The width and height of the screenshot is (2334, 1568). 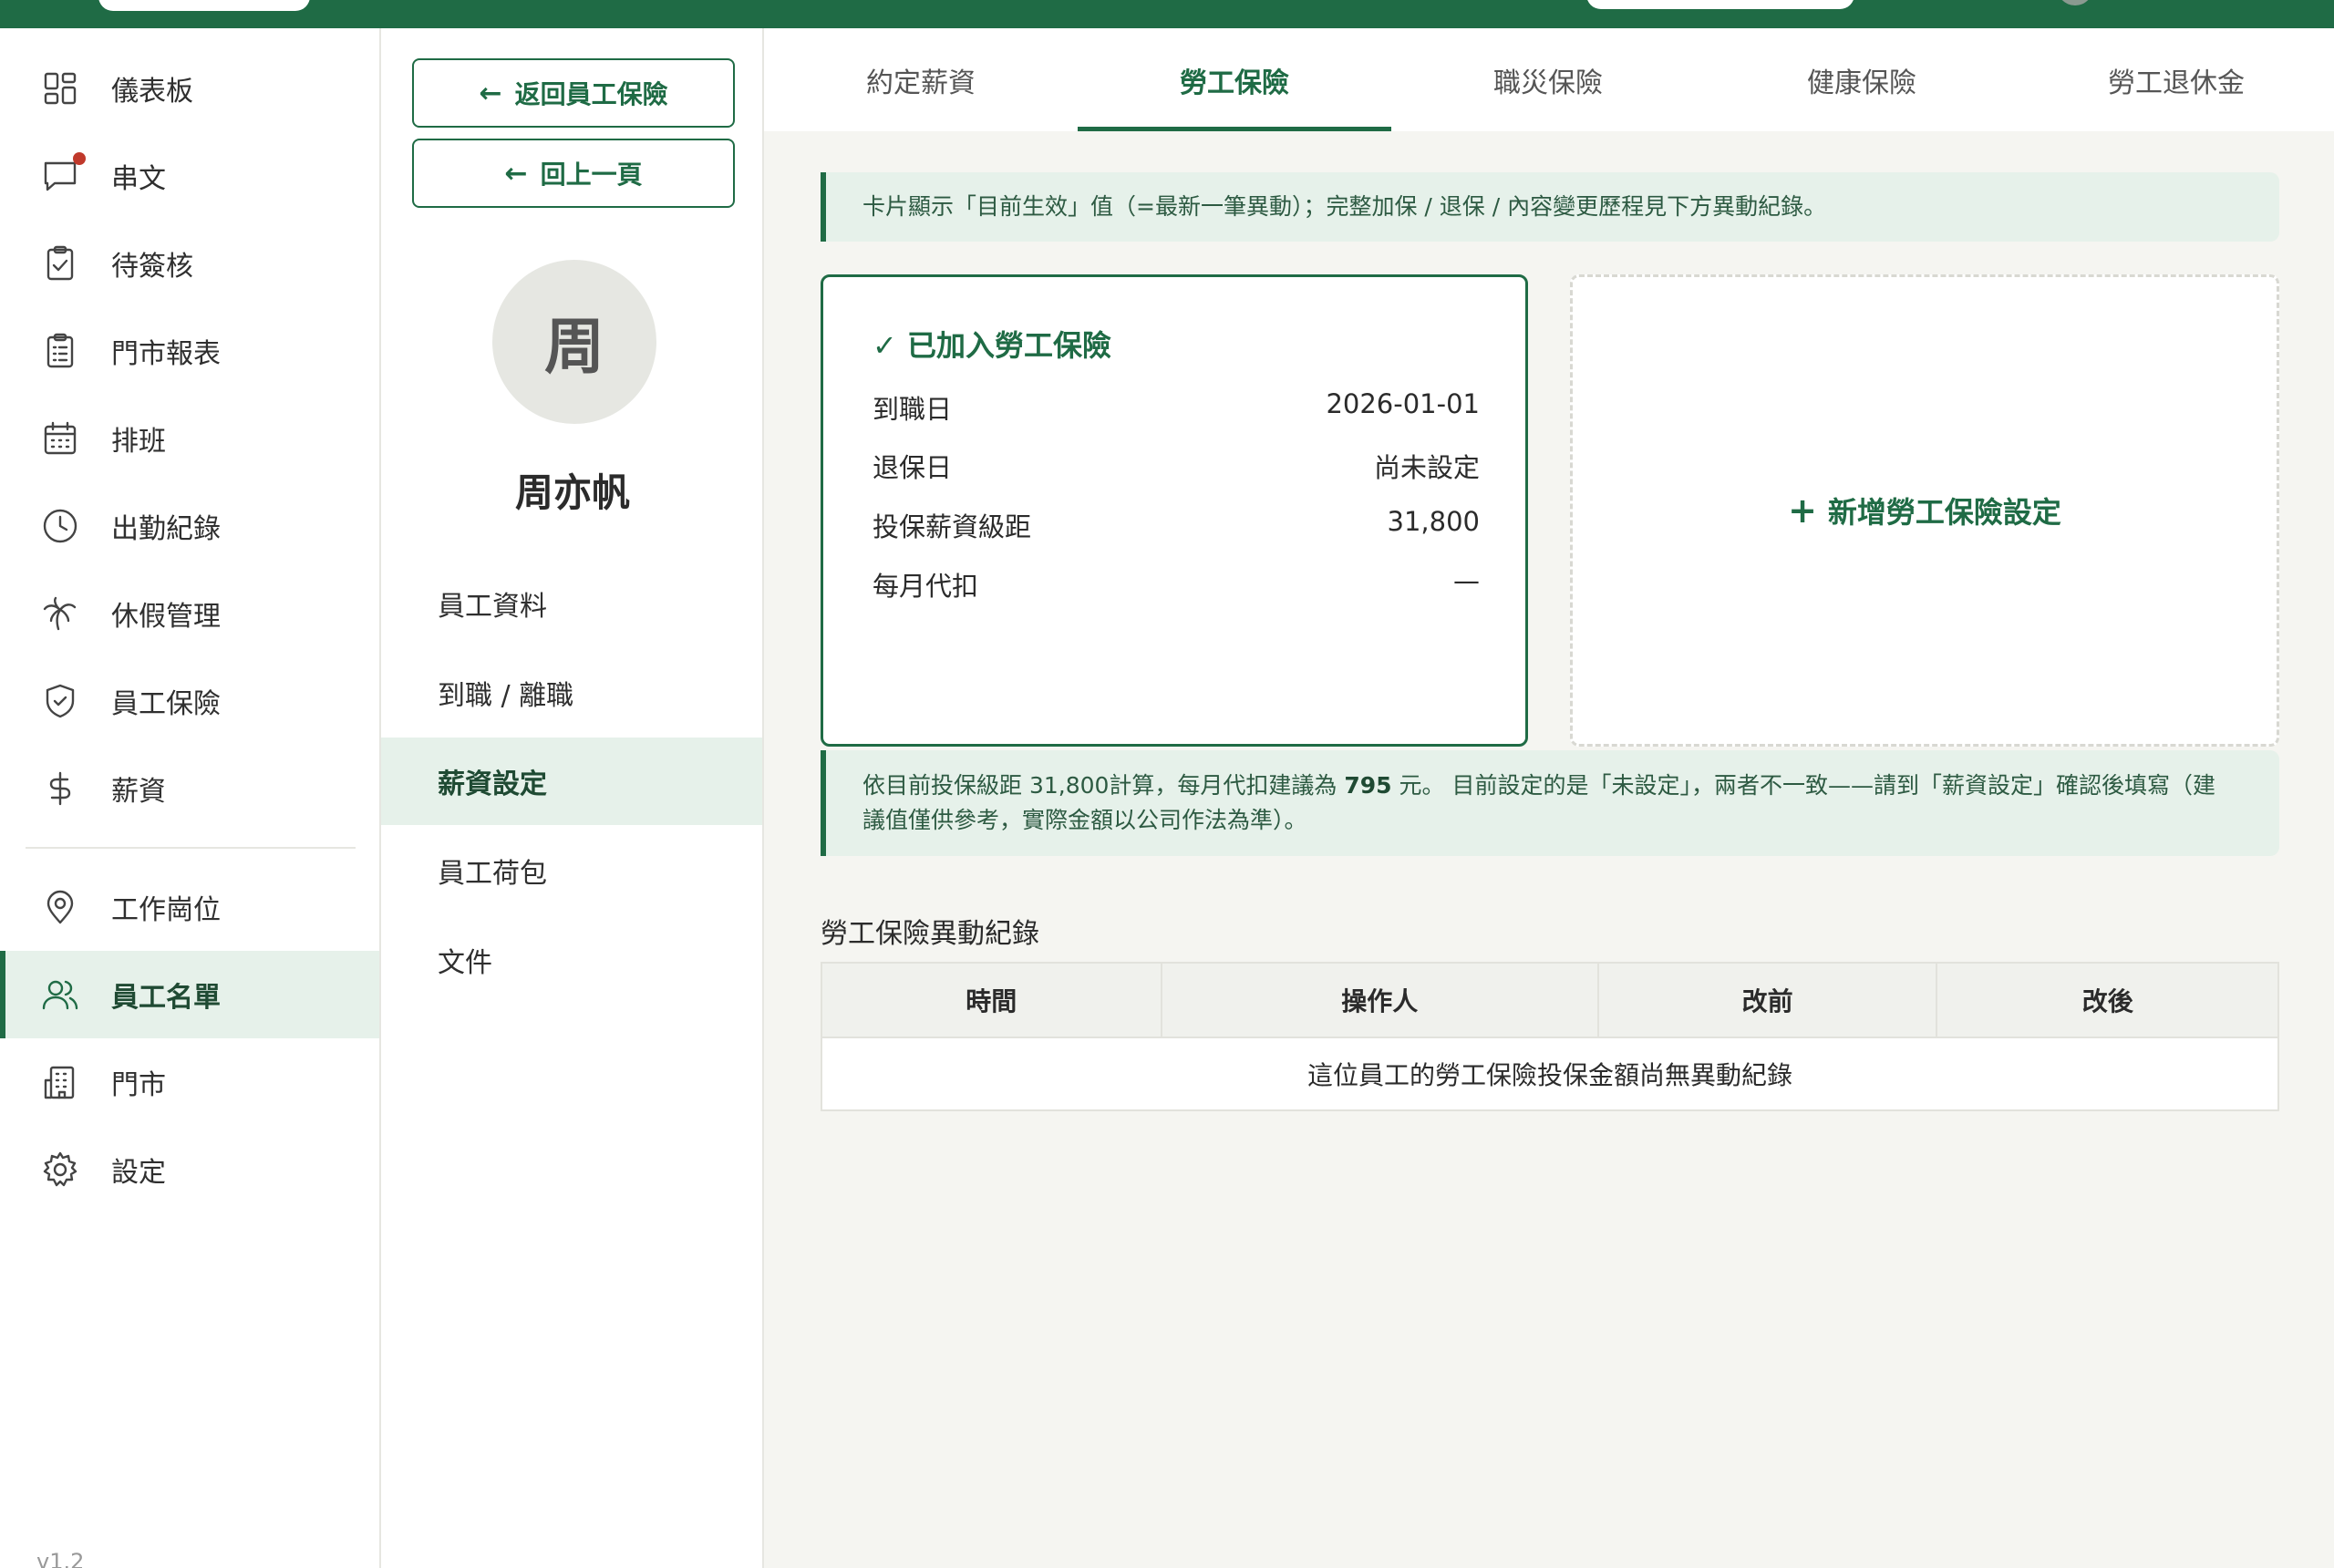 I want to click on status-title-text: 已加入勞工保險, so click(x=1009, y=345).